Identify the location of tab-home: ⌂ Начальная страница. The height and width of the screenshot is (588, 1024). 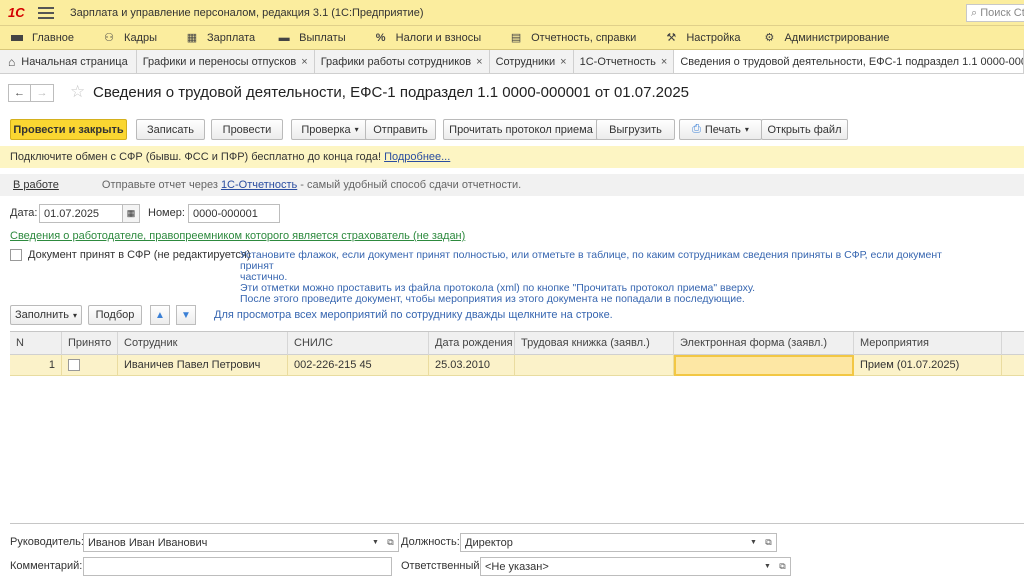
(68, 61).